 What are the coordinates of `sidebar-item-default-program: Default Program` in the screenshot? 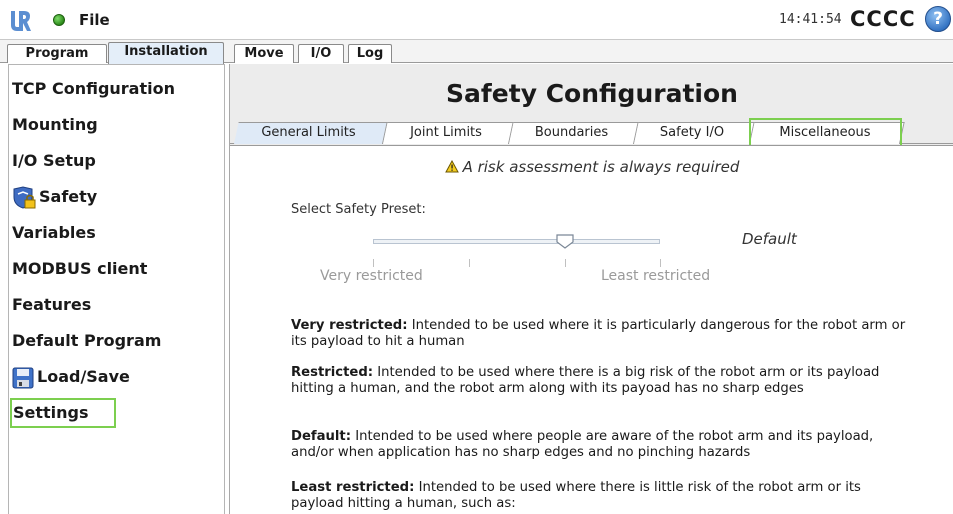 It's located at (112, 341).